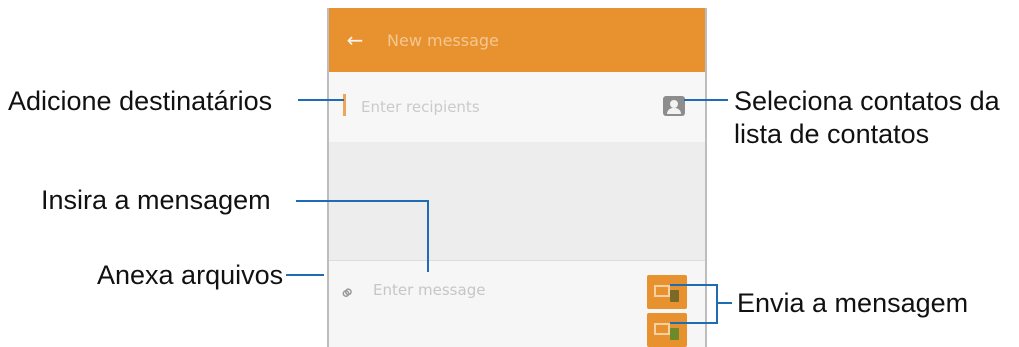 Image resolution: width=1019 pixels, height=347 pixels. I want to click on leader-line-send-v, so click(717, 304).